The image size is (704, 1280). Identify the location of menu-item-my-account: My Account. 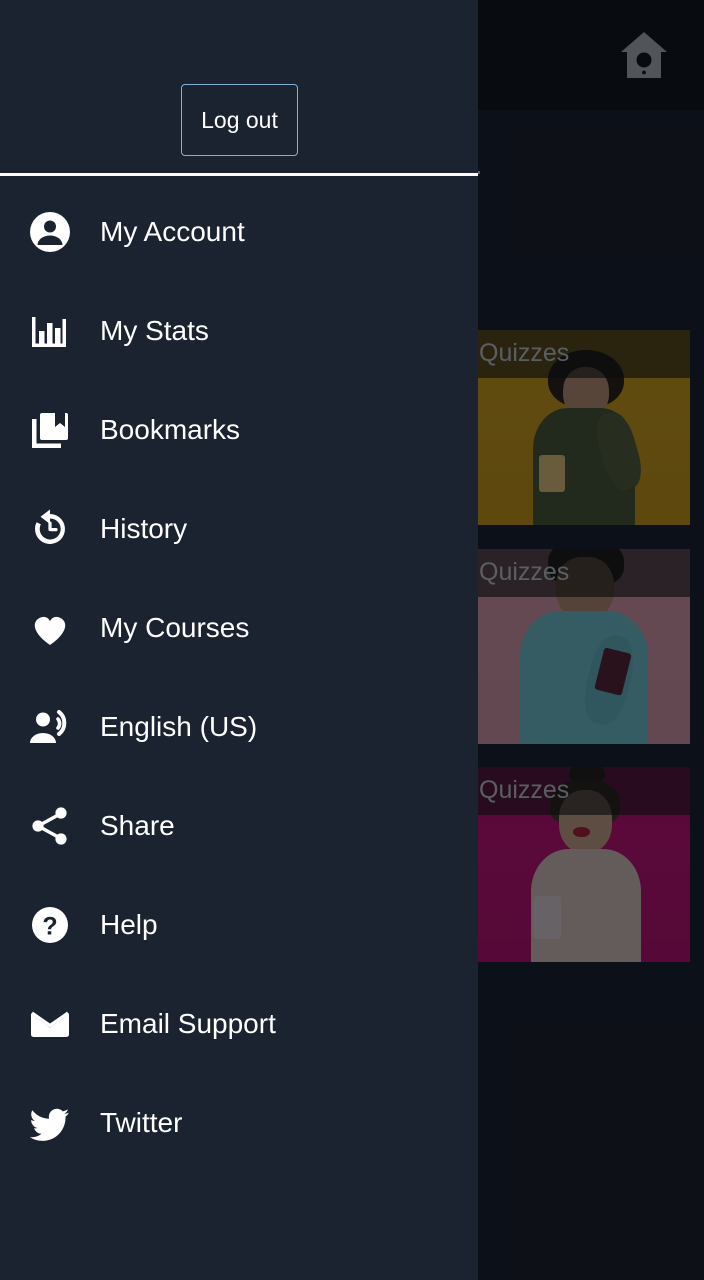
(239, 231).